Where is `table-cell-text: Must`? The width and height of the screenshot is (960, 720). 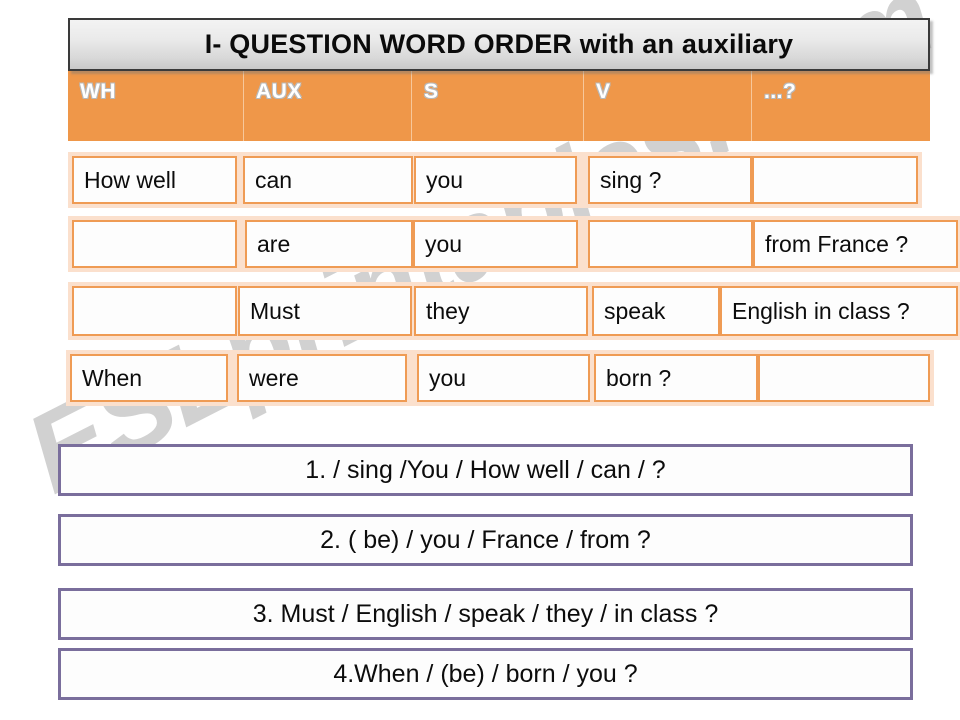 table-cell-text: Must is located at coordinates (275, 310).